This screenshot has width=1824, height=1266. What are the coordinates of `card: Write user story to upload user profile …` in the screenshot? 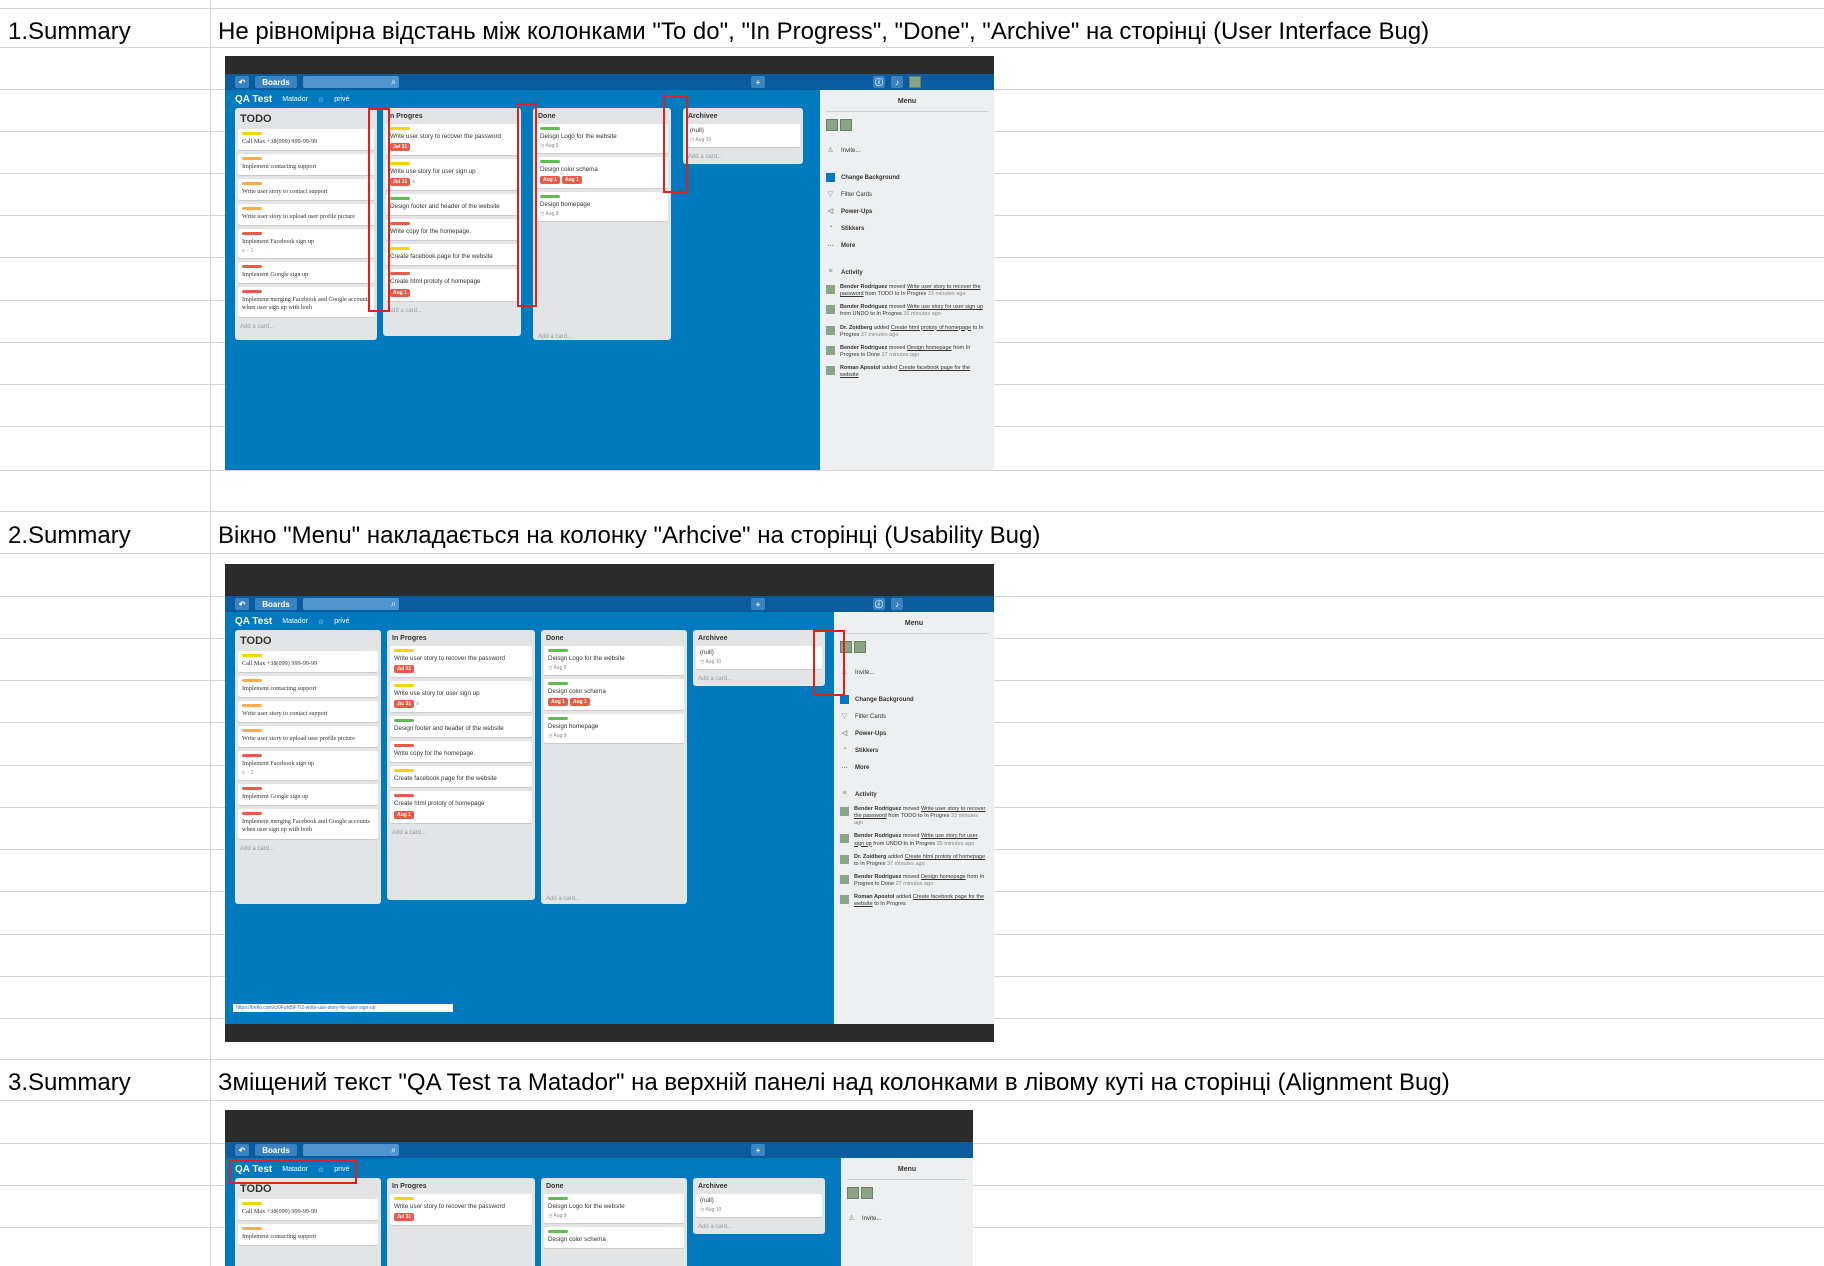 It's located at (308, 737).